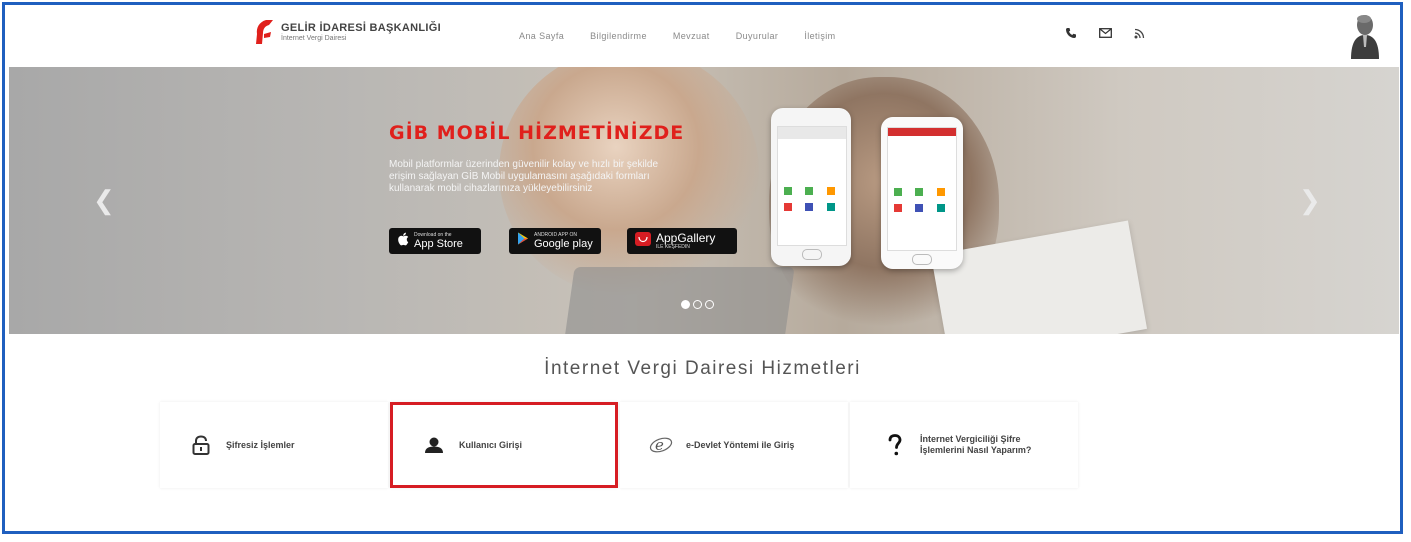  I want to click on nav-contact: İletişim, so click(819, 36).